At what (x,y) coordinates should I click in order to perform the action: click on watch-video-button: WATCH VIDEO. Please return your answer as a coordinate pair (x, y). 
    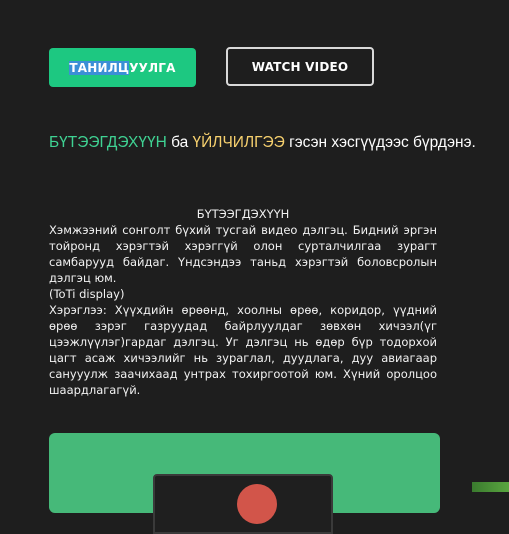
    Looking at the image, I should click on (300, 66).